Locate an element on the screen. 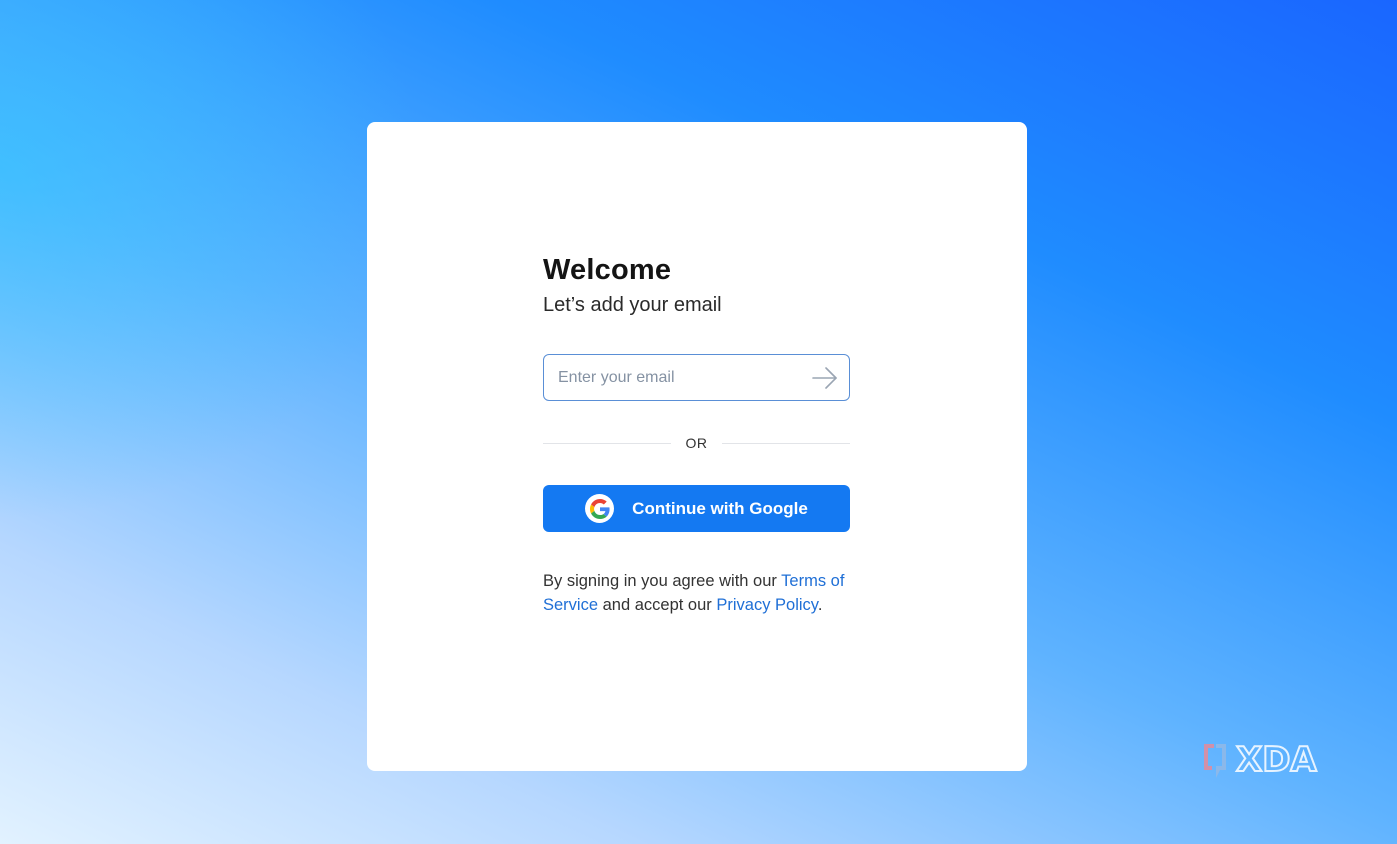 This screenshot has width=1397, height=844. page-title: Welcome is located at coordinates (607, 270).